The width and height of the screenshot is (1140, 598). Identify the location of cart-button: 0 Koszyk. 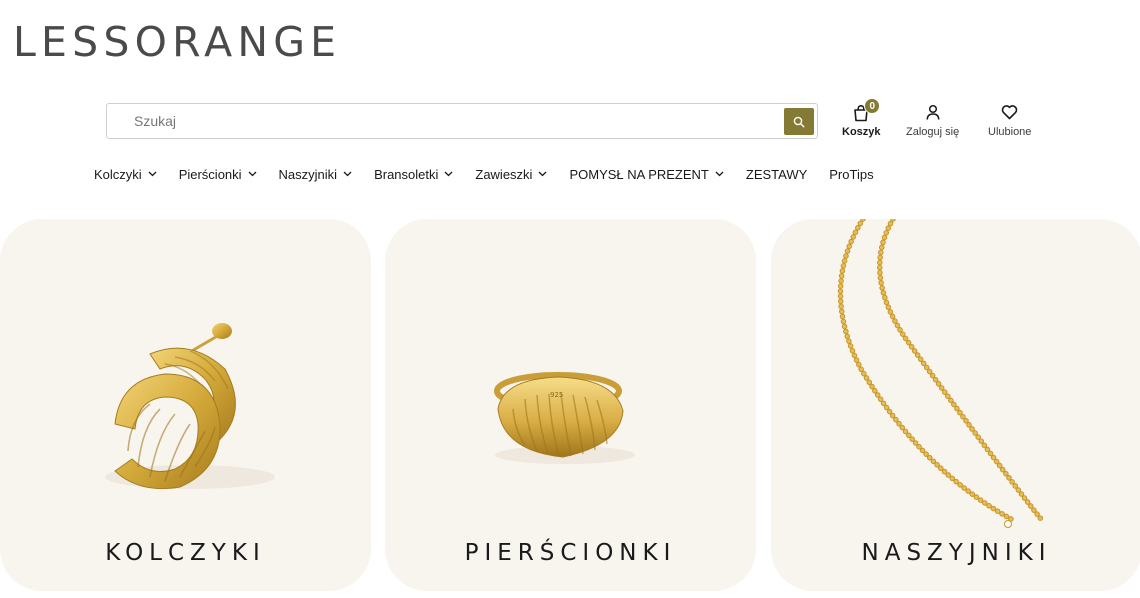
(861, 118).